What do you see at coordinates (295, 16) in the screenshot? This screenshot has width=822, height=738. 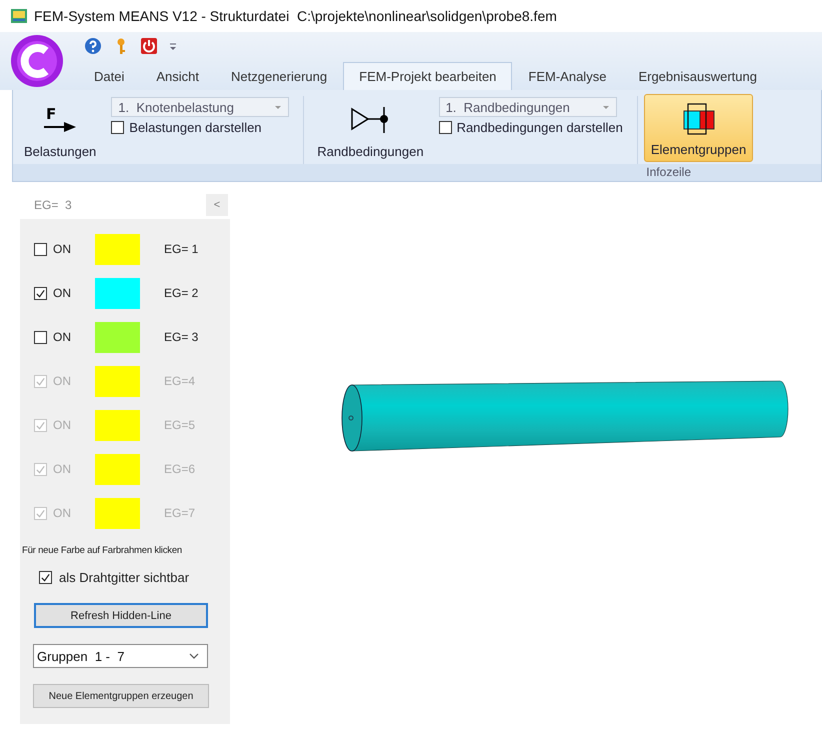 I see `window-title: FEM-System MEANS V12 - Strukturdatei C:\projekte\nonlinear\solidgen\probe8.fem` at bounding box center [295, 16].